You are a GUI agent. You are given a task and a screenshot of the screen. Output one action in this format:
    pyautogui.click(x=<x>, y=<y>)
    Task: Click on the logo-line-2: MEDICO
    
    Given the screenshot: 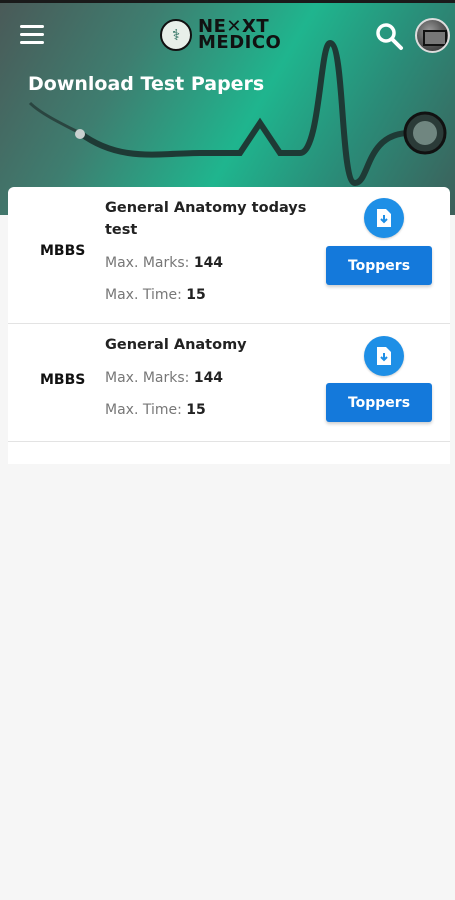 What is the action you would take?
    pyautogui.click(x=240, y=42)
    